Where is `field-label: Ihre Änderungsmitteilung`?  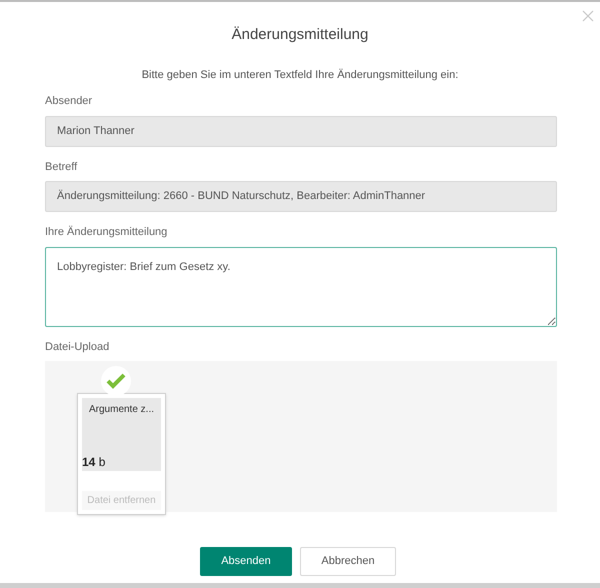 field-label: Ihre Änderungsmitteilung is located at coordinates (106, 232).